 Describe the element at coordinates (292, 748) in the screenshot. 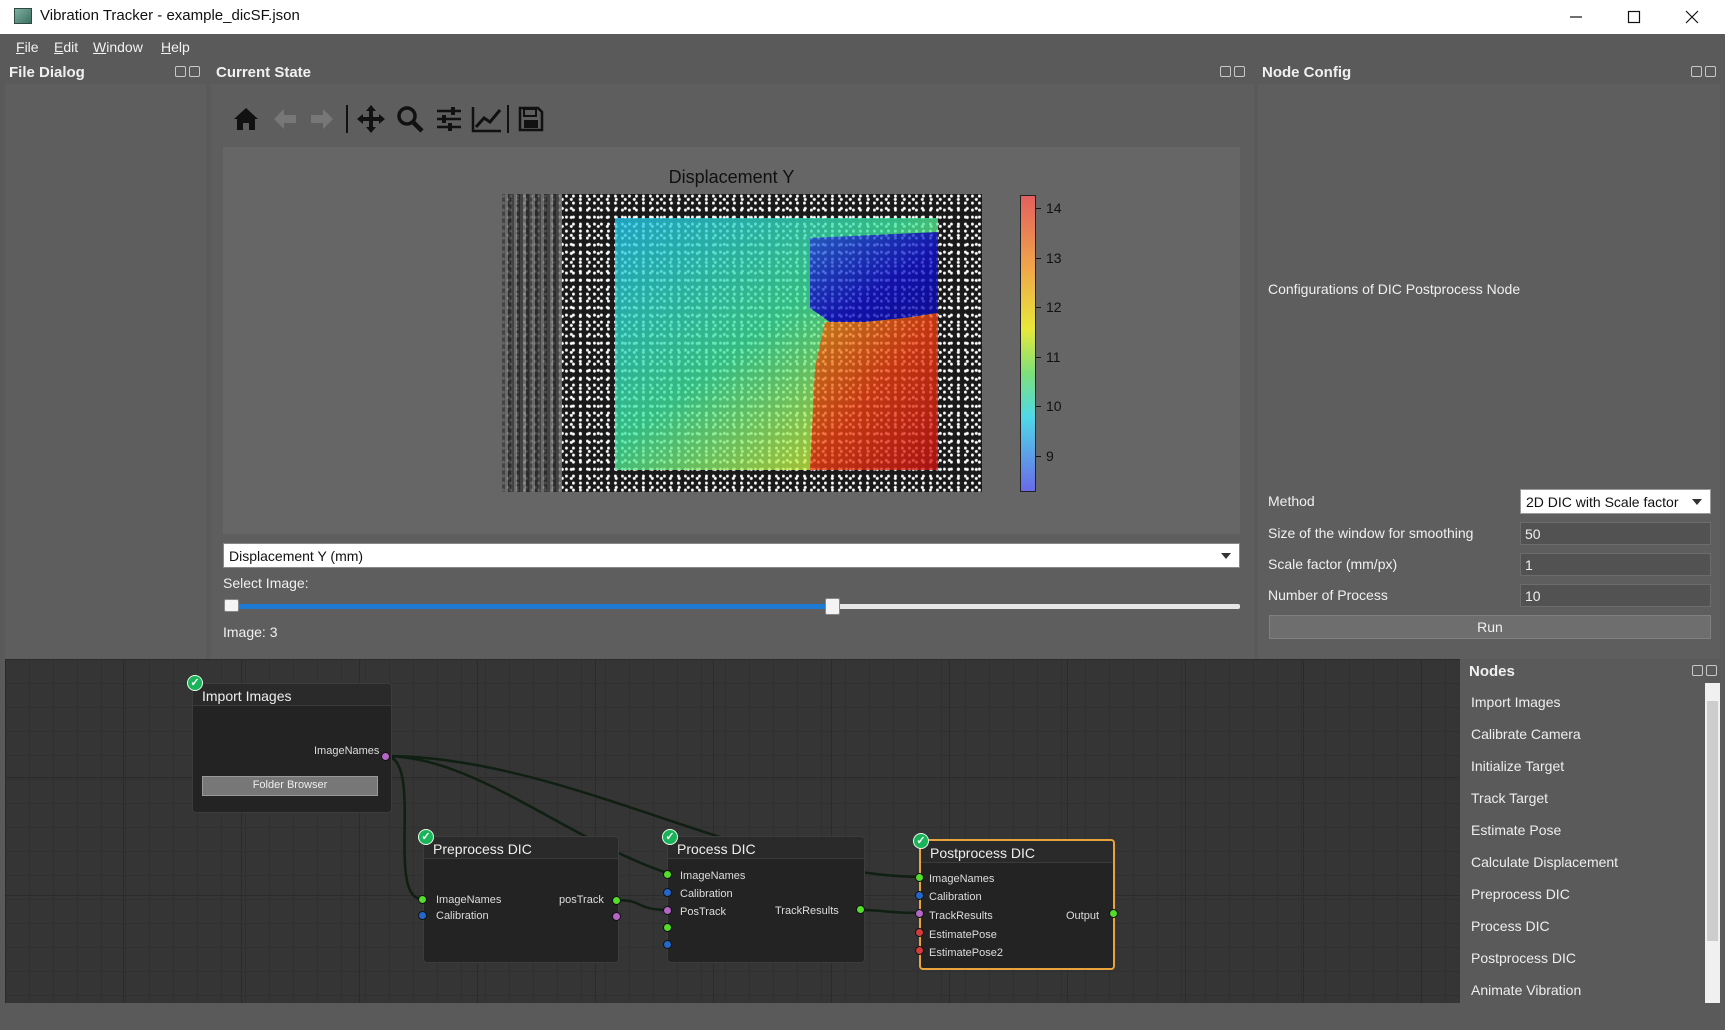

I see `import-images-node: Import Images ImageNames Folder Browser` at that location.